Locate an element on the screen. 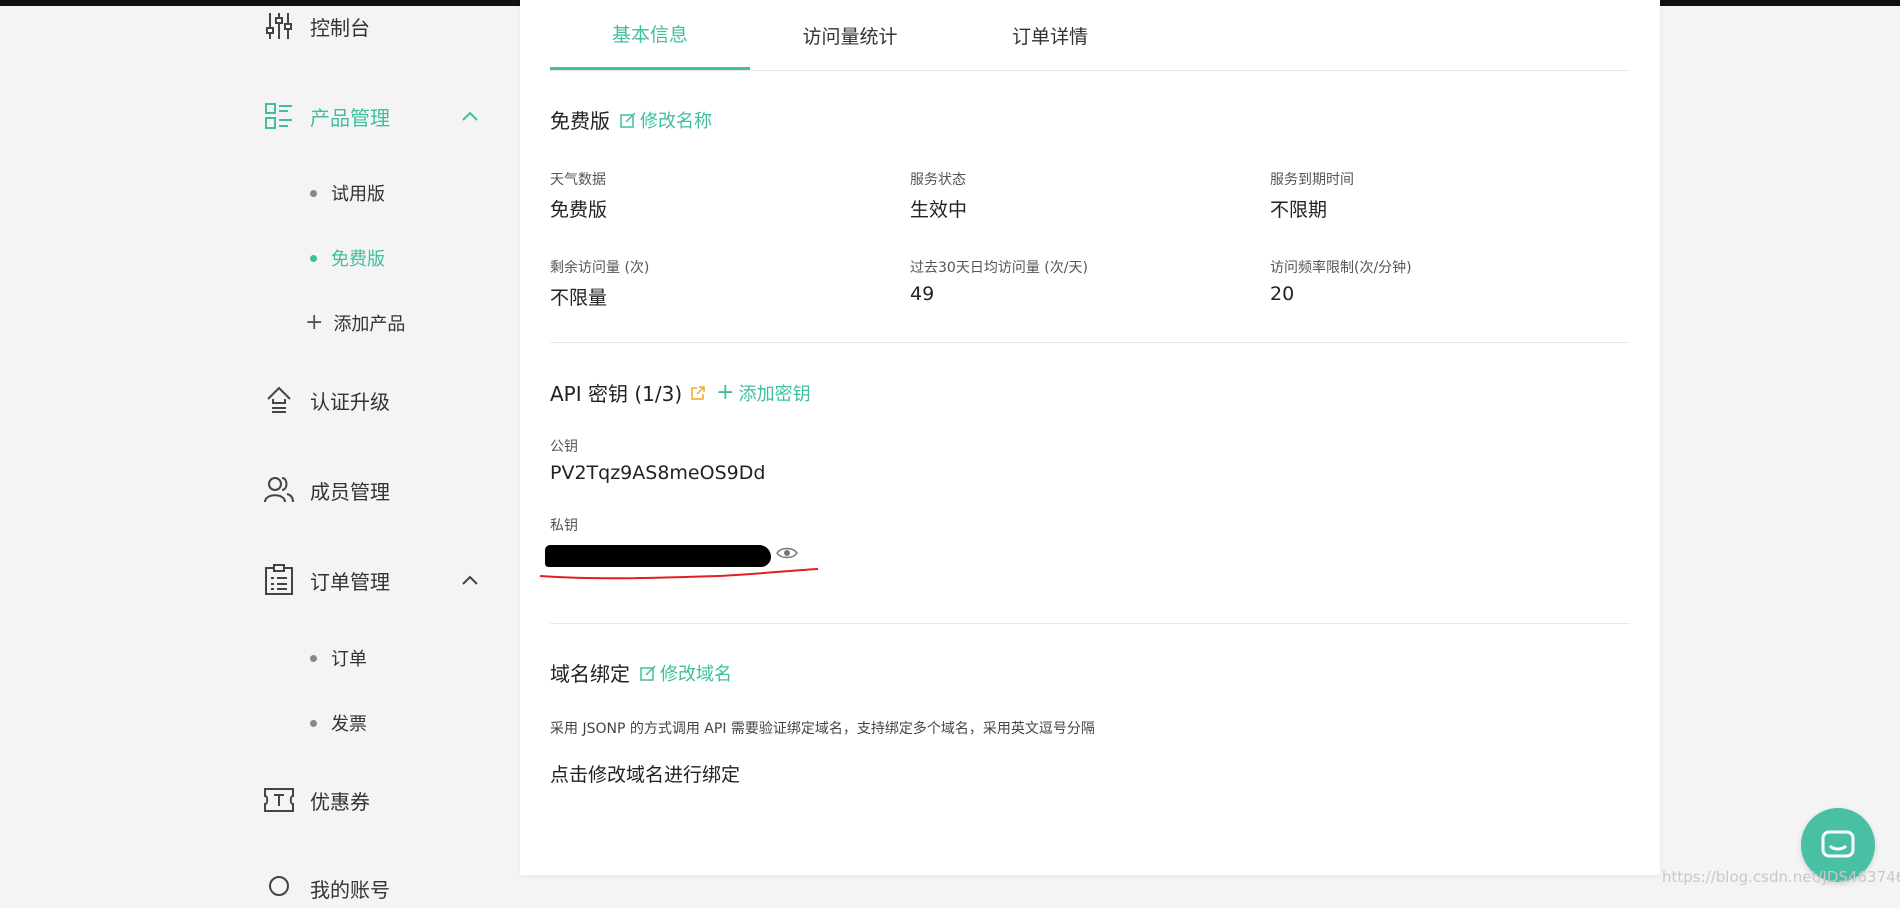 This screenshot has height=908, width=1900. add-key-button: + 添加密钥 is located at coordinates (763, 393).